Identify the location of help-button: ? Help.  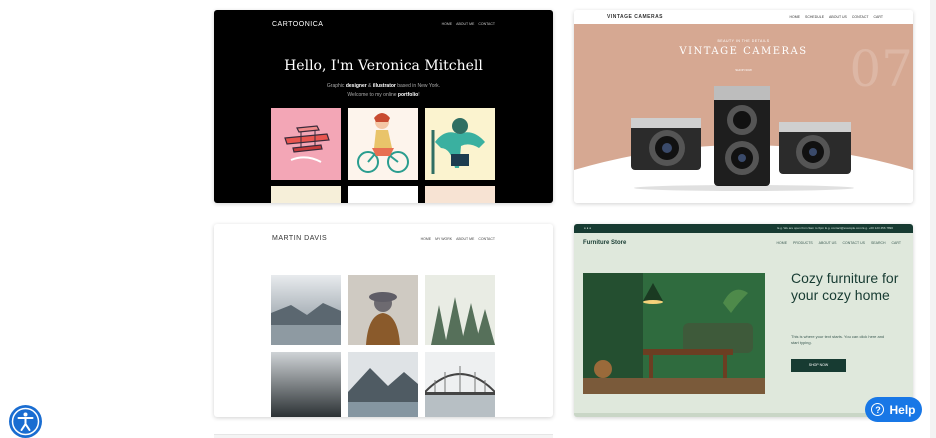
(893, 409).